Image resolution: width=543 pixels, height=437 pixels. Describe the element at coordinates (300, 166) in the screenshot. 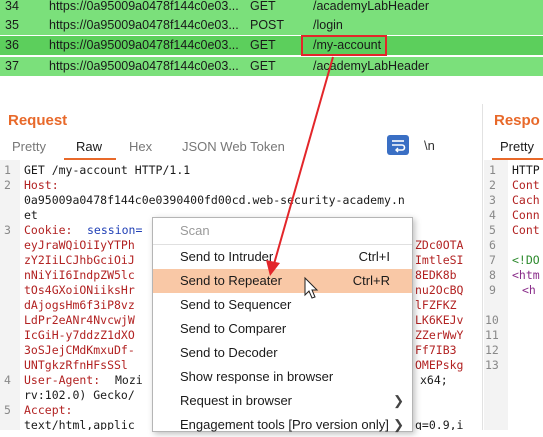

I see `arrow-annotation` at that location.